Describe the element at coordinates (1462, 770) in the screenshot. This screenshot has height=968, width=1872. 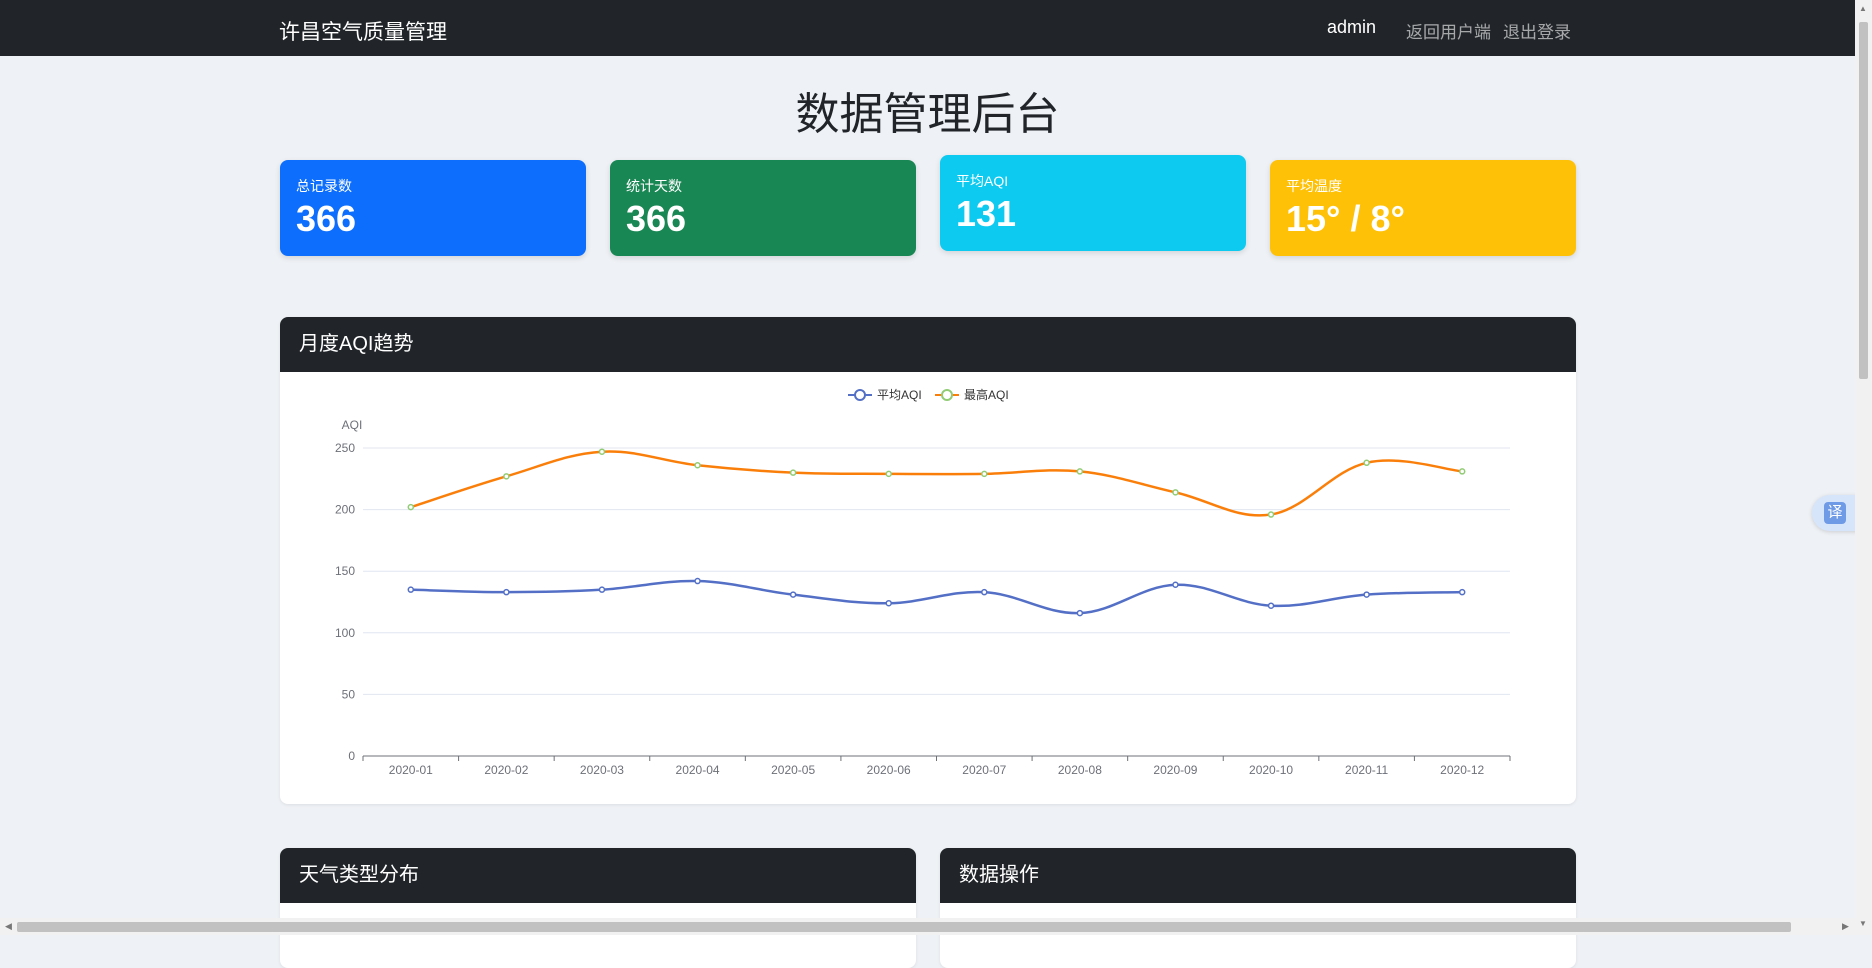
I see `x-tick-label: 2020-12` at that location.